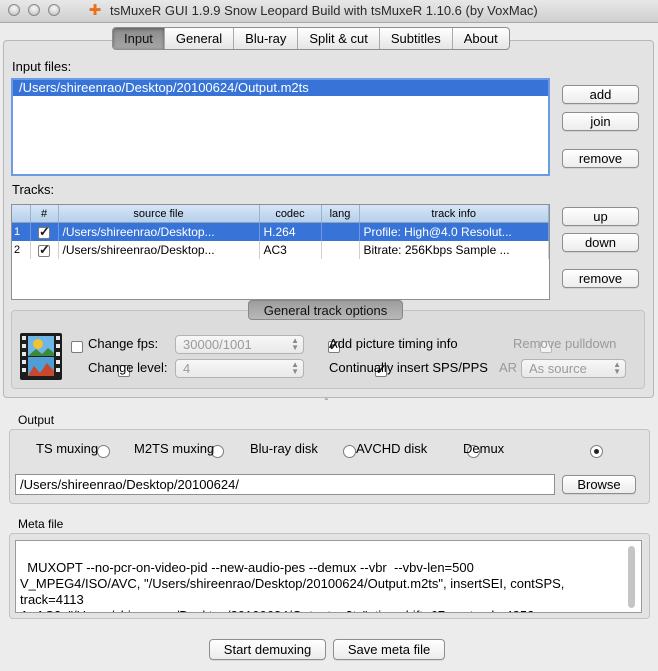  What do you see at coordinates (600, 94) in the screenshot?
I see `add-file-button: add` at bounding box center [600, 94].